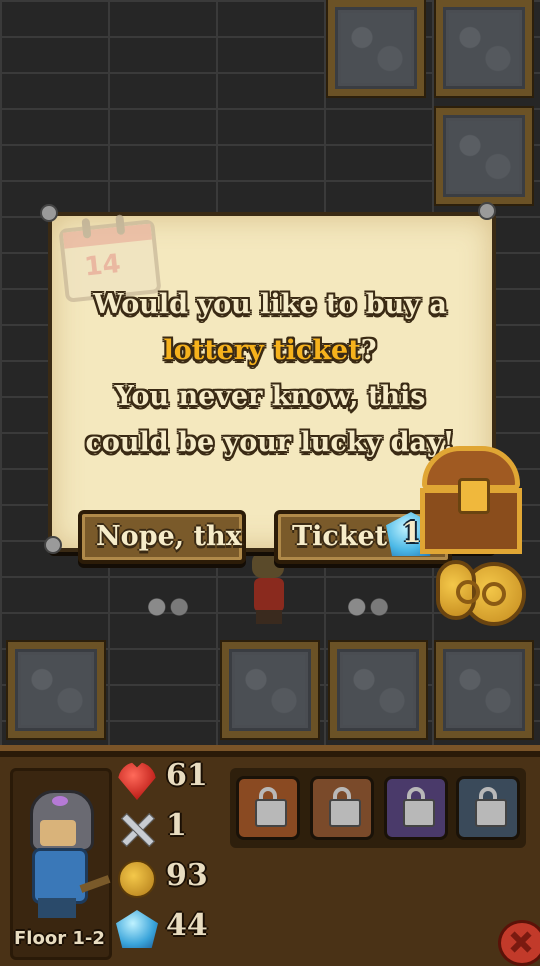 The height and width of the screenshot is (966, 540). What do you see at coordinates (368, 350) in the screenshot?
I see `dialog-line-2-end: ?` at bounding box center [368, 350].